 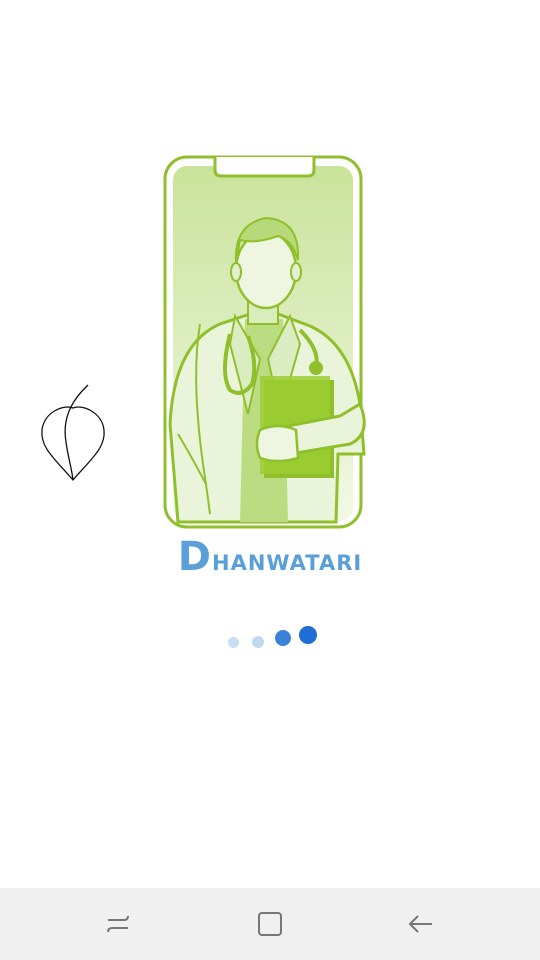 I want to click on back-arrow-icon, so click(x=420, y=924).